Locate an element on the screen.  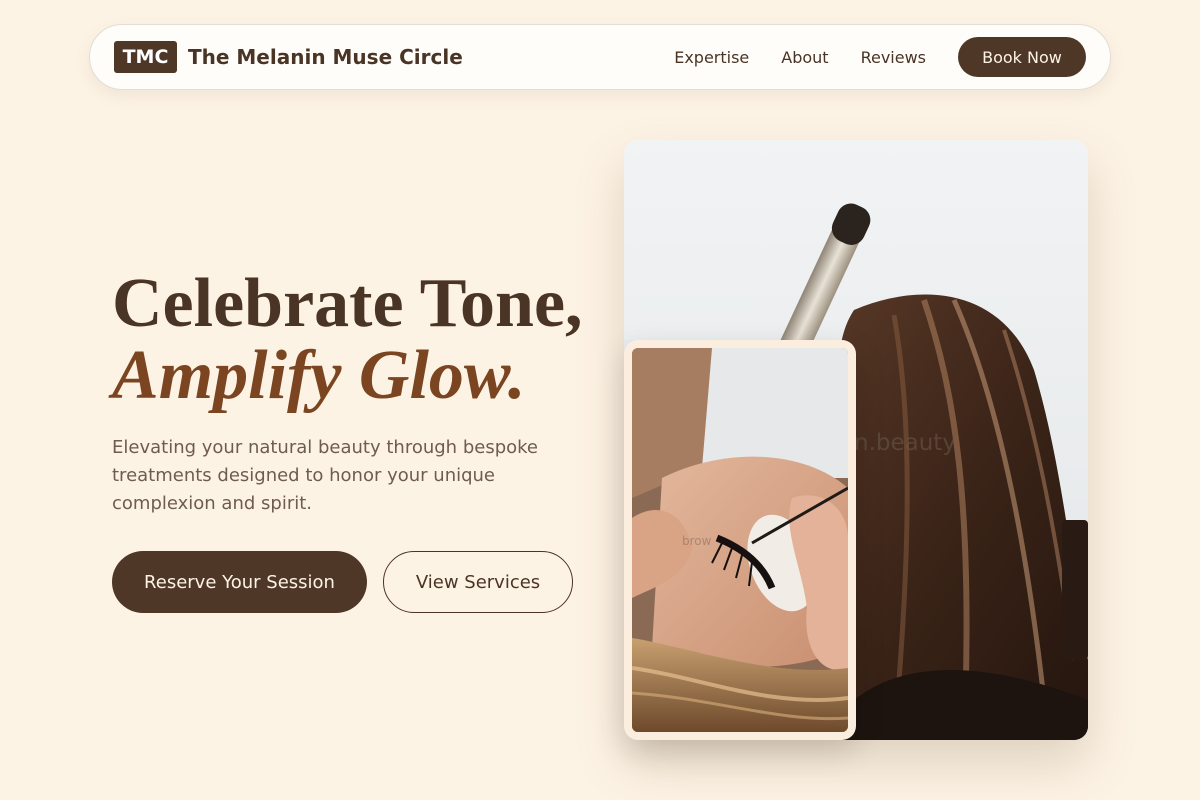
brand-logo: TMC is located at coordinates (145, 57).